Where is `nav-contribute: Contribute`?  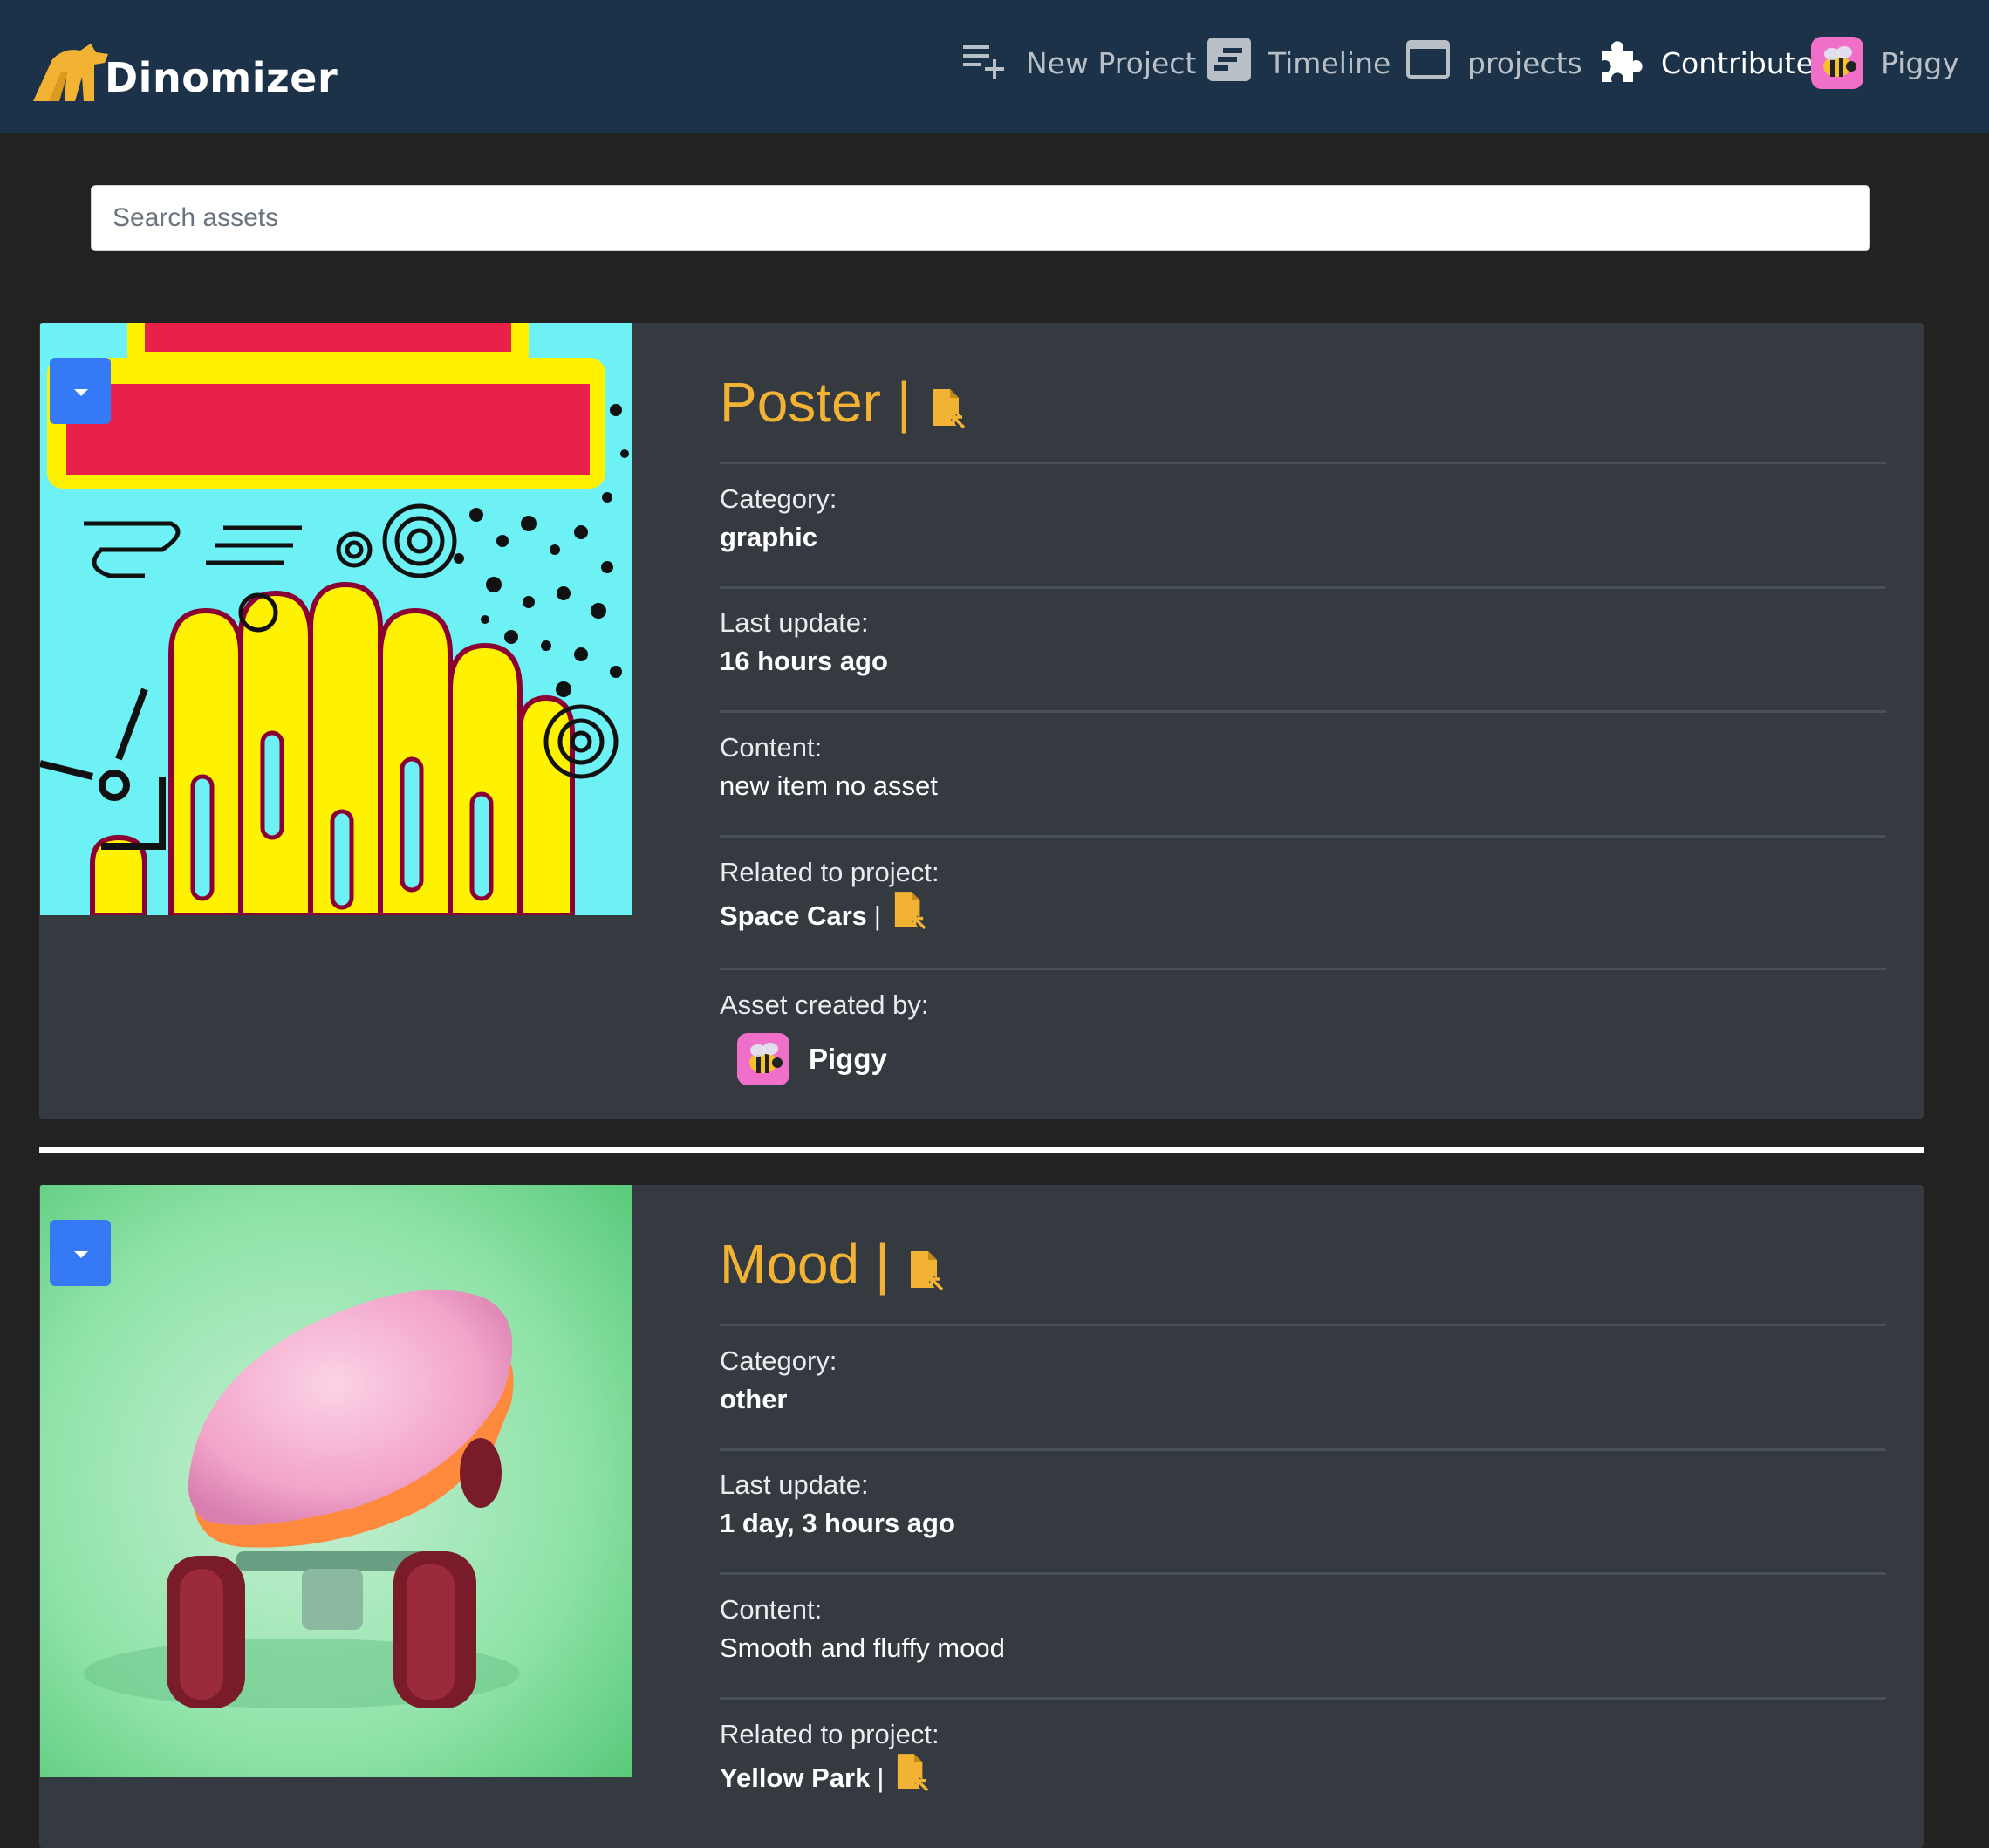 nav-contribute: Contribute is located at coordinates (1704, 63).